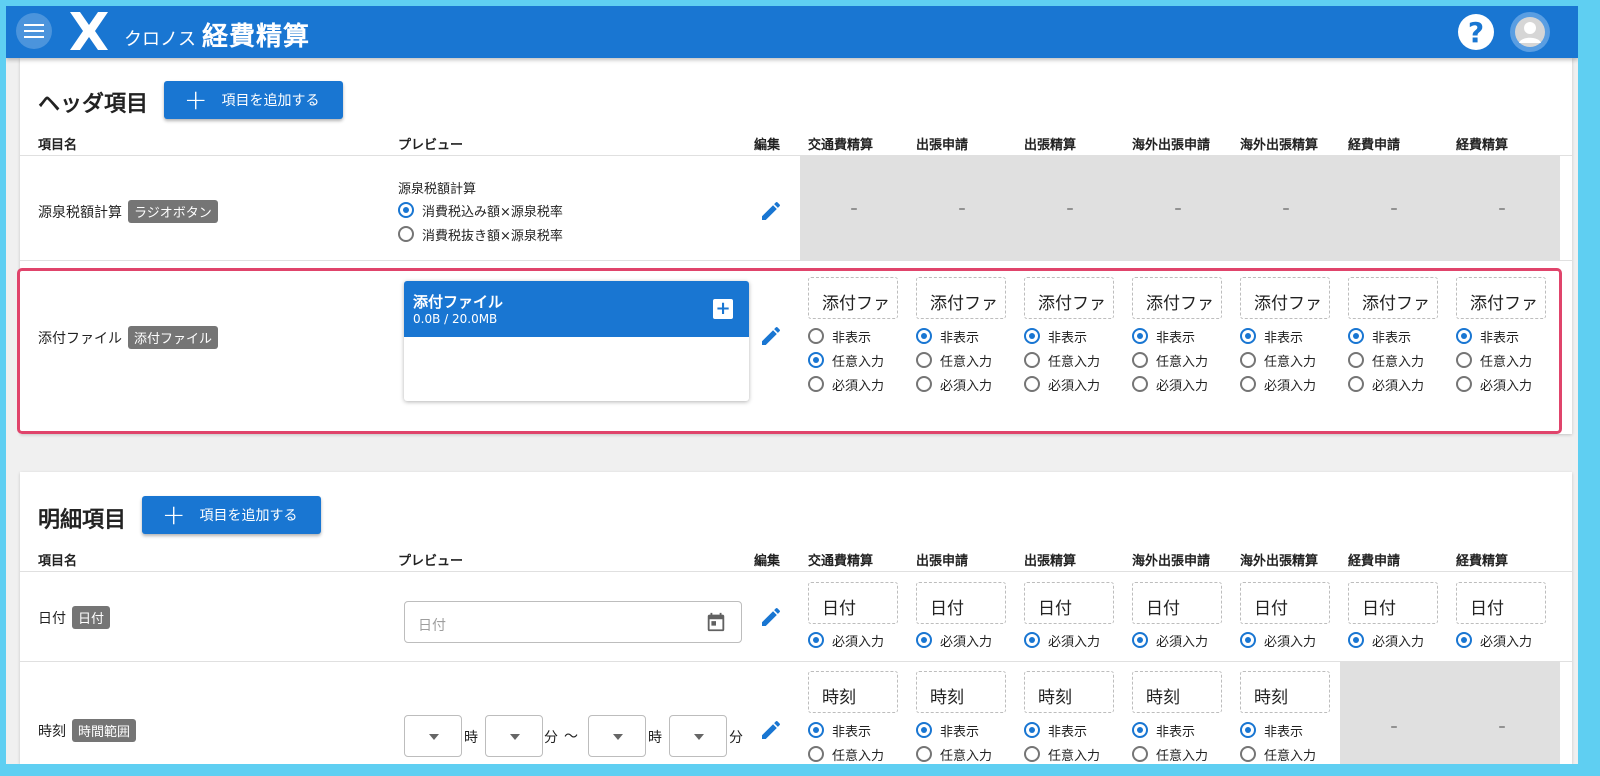 This screenshot has width=1600, height=776. Describe the element at coordinates (1450, 713) in the screenshot. I see `disabled-cells` at that location.